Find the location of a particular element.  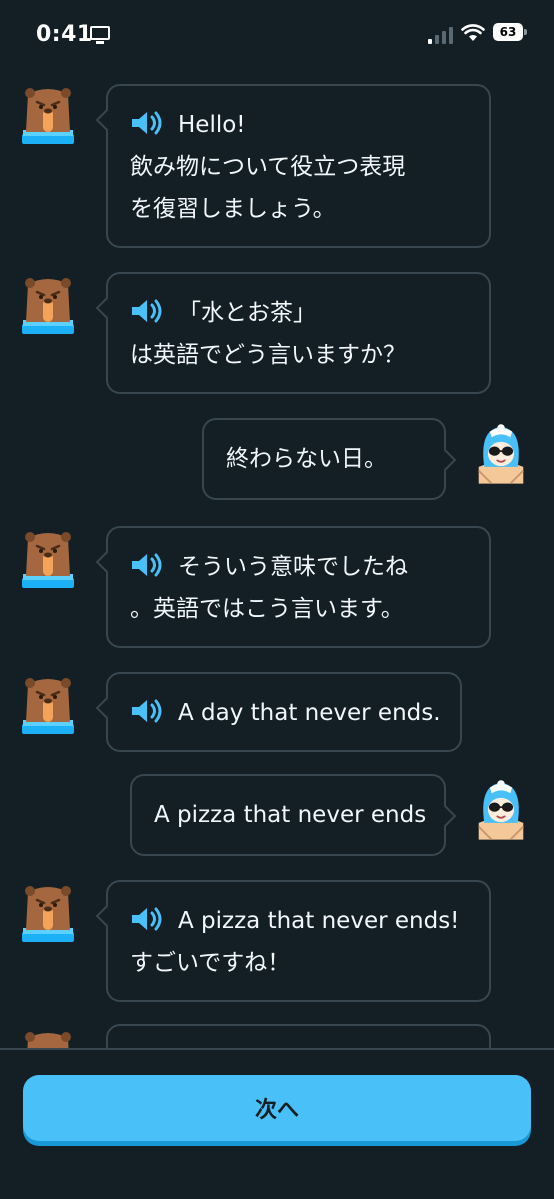

message-text: A day that never ends. is located at coordinates (309, 713).